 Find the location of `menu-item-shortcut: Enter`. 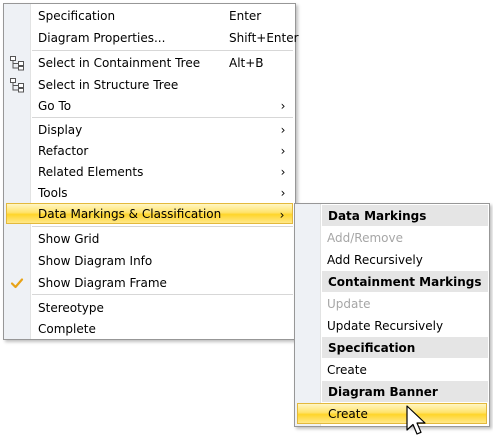

menu-item-shortcut: Enter is located at coordinates (245, 15).